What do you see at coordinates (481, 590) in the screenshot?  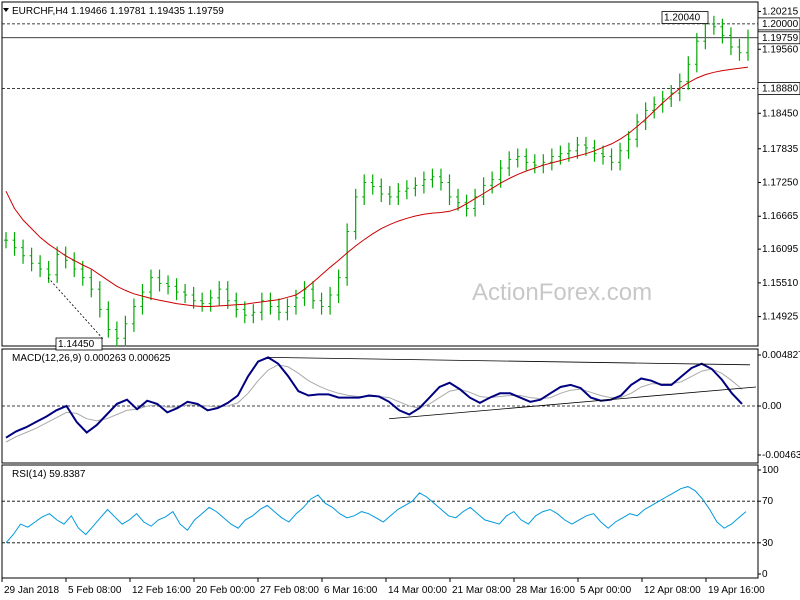 I see `time-tick-label: 21 Mar 08:00` at bounding box center [481, 590].